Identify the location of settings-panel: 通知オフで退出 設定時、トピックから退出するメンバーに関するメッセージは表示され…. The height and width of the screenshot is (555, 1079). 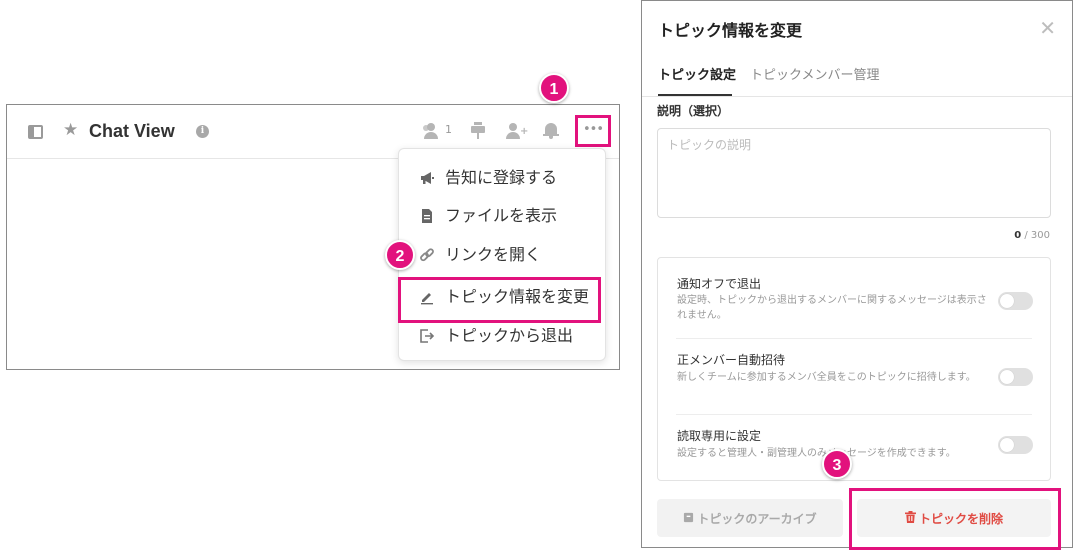
(854, 369).